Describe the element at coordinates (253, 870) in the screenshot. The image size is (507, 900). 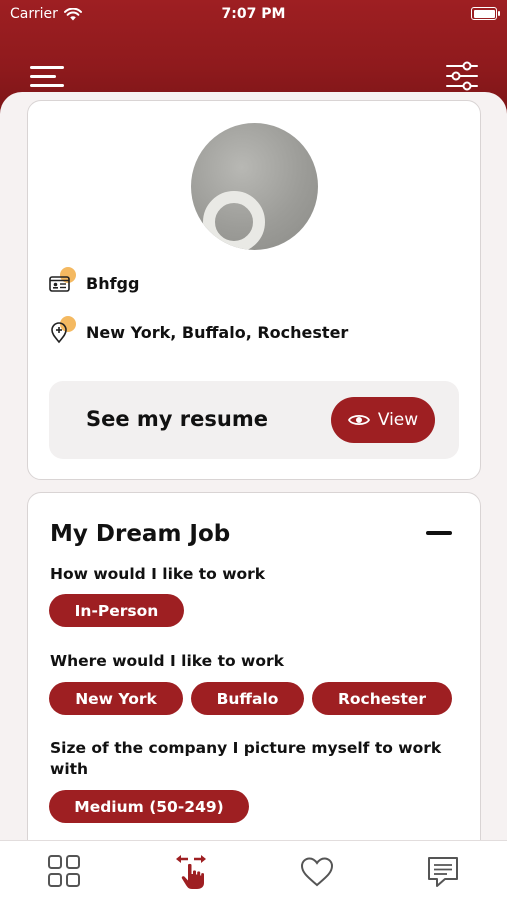
I see `tab-bar` at that location.